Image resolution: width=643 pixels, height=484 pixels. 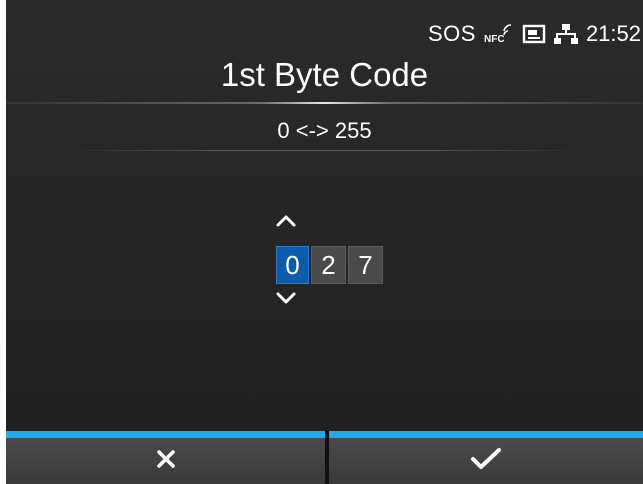 I want to click on page-title: 1st Byte Code, so click(x=324, y=74).